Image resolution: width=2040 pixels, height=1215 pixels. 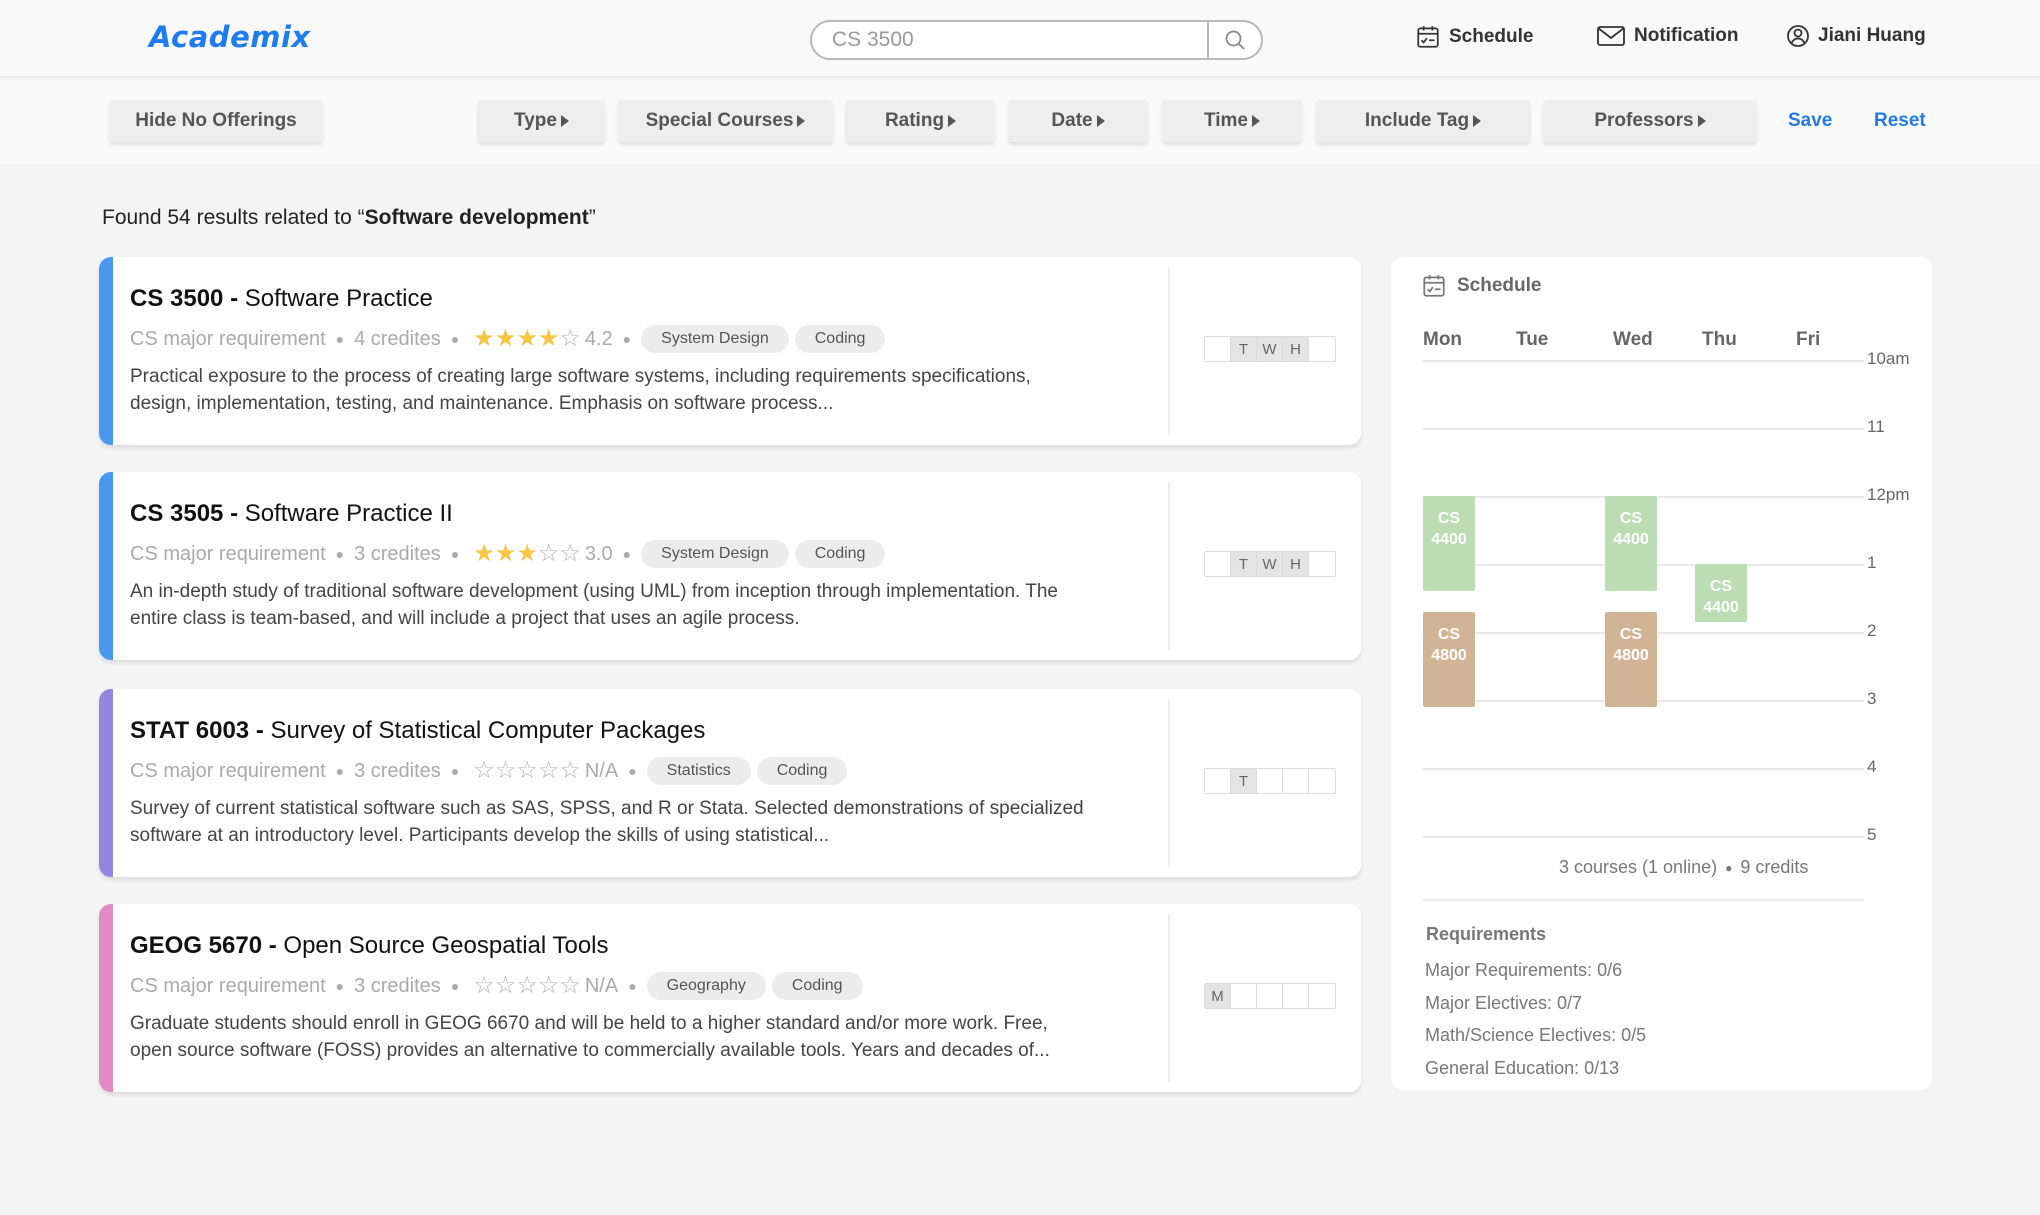 What do you see at coordinates (1808, 339) in the screenshot?
I see `day-header: Fri` at bounding box center [1808, 339].